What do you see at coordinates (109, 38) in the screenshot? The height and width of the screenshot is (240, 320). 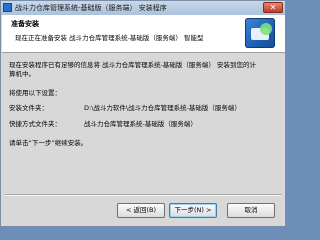 I see `header-subtitle: 现在正在准备安装 战斗力仓库管理系统-基础版（服务端） 智能型` at bounding box center [109, 38].